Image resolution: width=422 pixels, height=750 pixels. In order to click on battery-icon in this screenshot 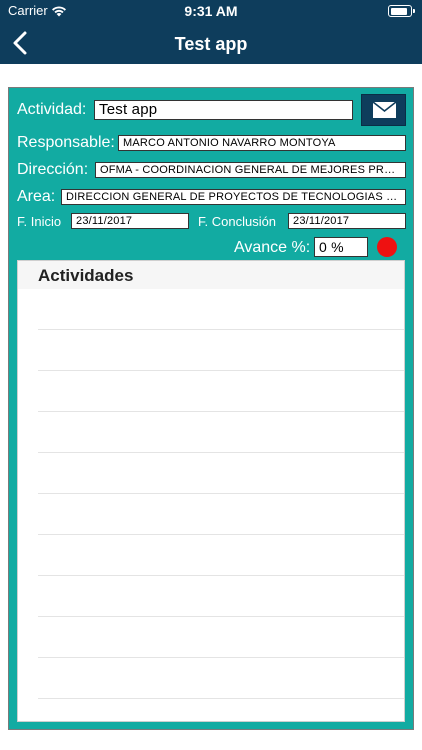, I will do `click(401, 11)`.